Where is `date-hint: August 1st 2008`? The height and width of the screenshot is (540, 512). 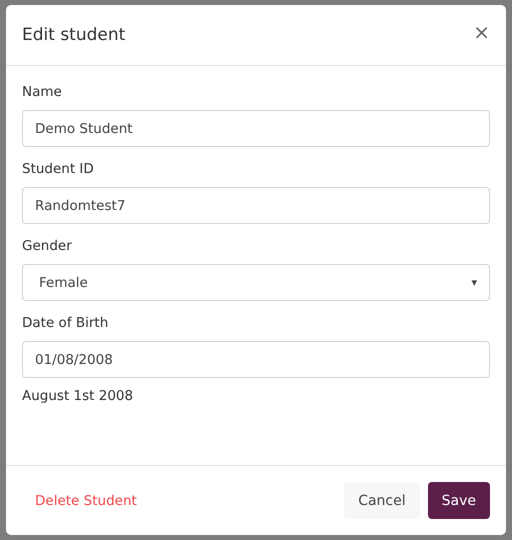
date-hint: August 1st 2008 is located at coordinates (78, 396).